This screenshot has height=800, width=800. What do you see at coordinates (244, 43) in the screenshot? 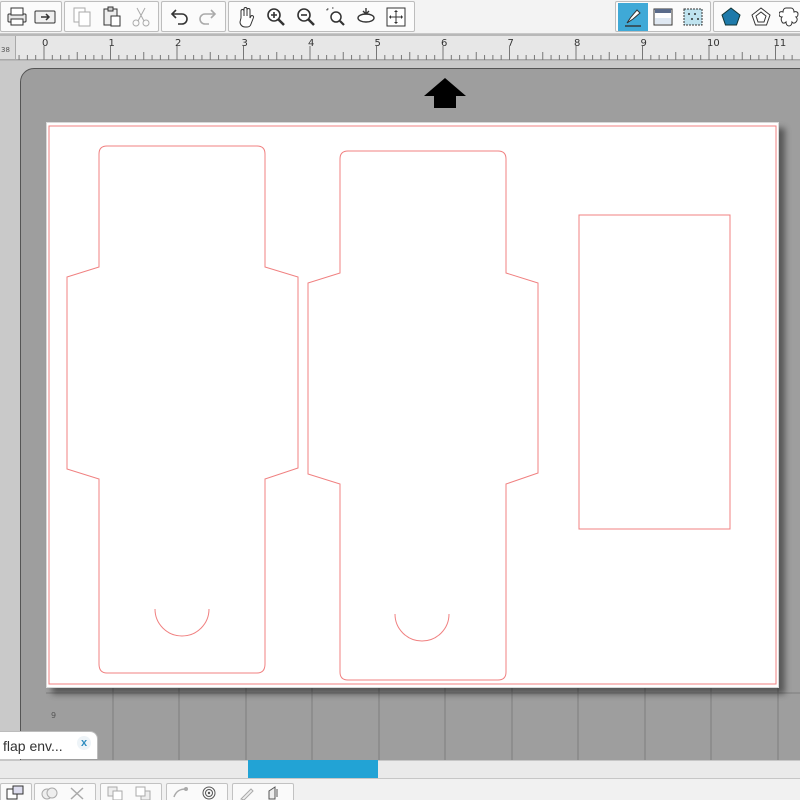
I see `ruler-label: 3` at bounding box center [244, 43].